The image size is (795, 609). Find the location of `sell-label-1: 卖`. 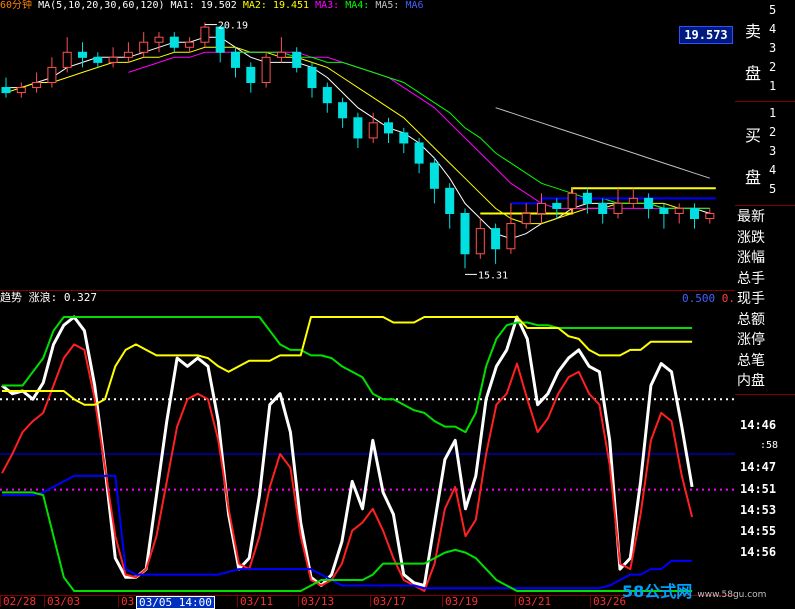

sell-label-1: 卖 is located at coordinates (753, 31).